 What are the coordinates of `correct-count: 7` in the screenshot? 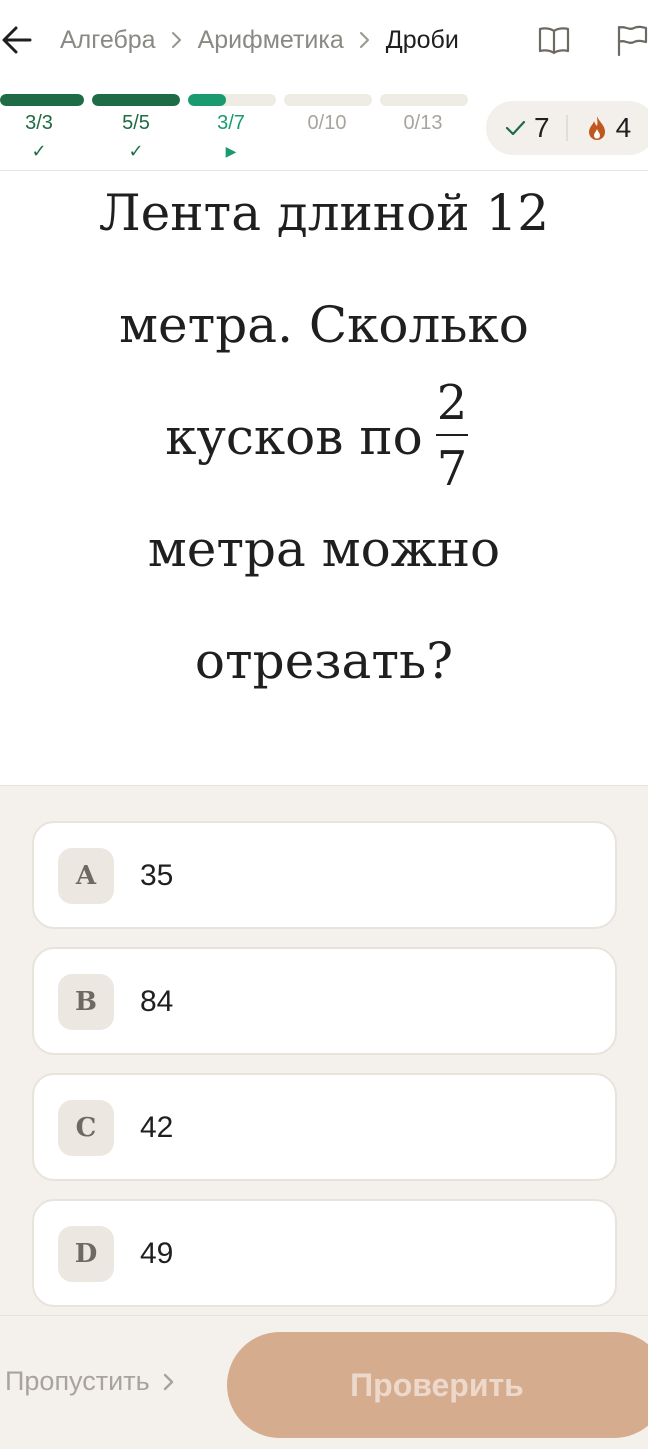 It's located at (518, 128).